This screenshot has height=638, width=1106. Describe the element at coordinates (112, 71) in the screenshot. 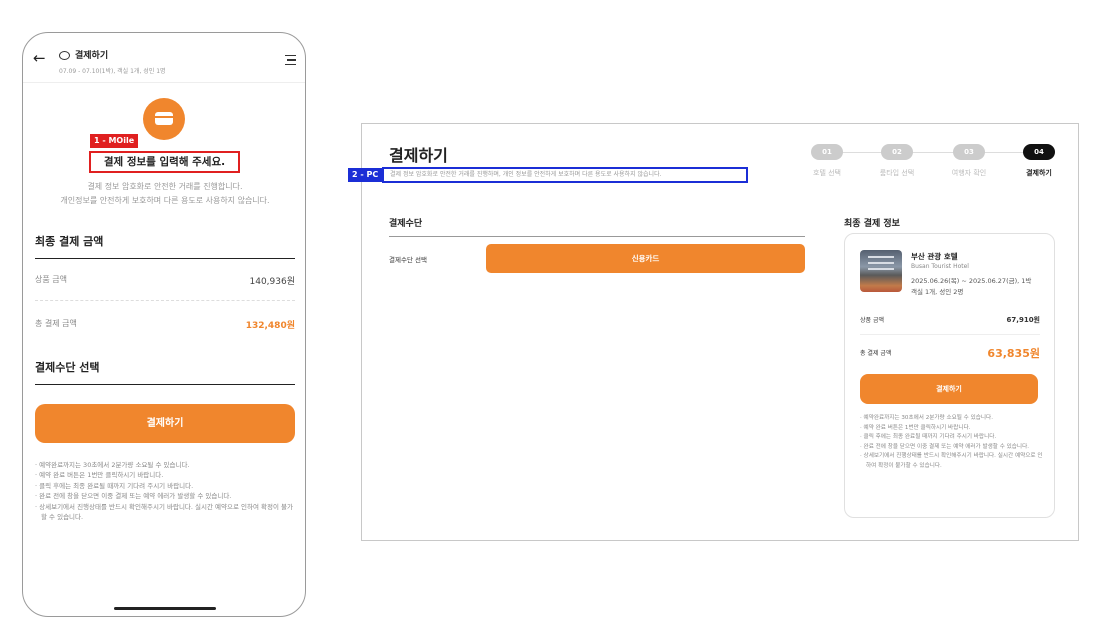

I see `mobile-header-subtitle: 07.09 - 07.10(1박), 객실 1개, 성인 1명` at that location.